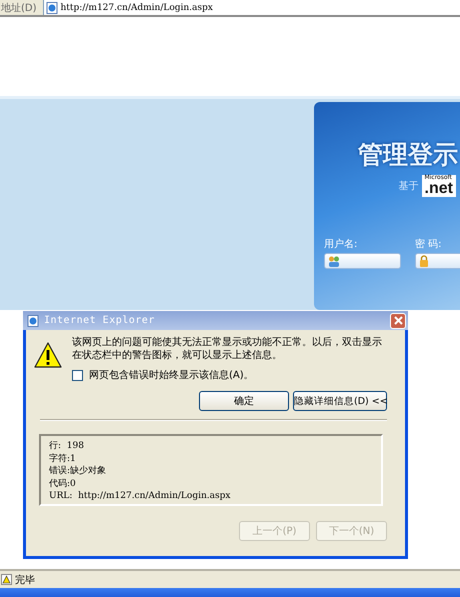 This screenshot has height=597, width=460. Describe the element at coordinates (67, 446) in the screenshot. I see `detail-line: 行: 198` at that location.